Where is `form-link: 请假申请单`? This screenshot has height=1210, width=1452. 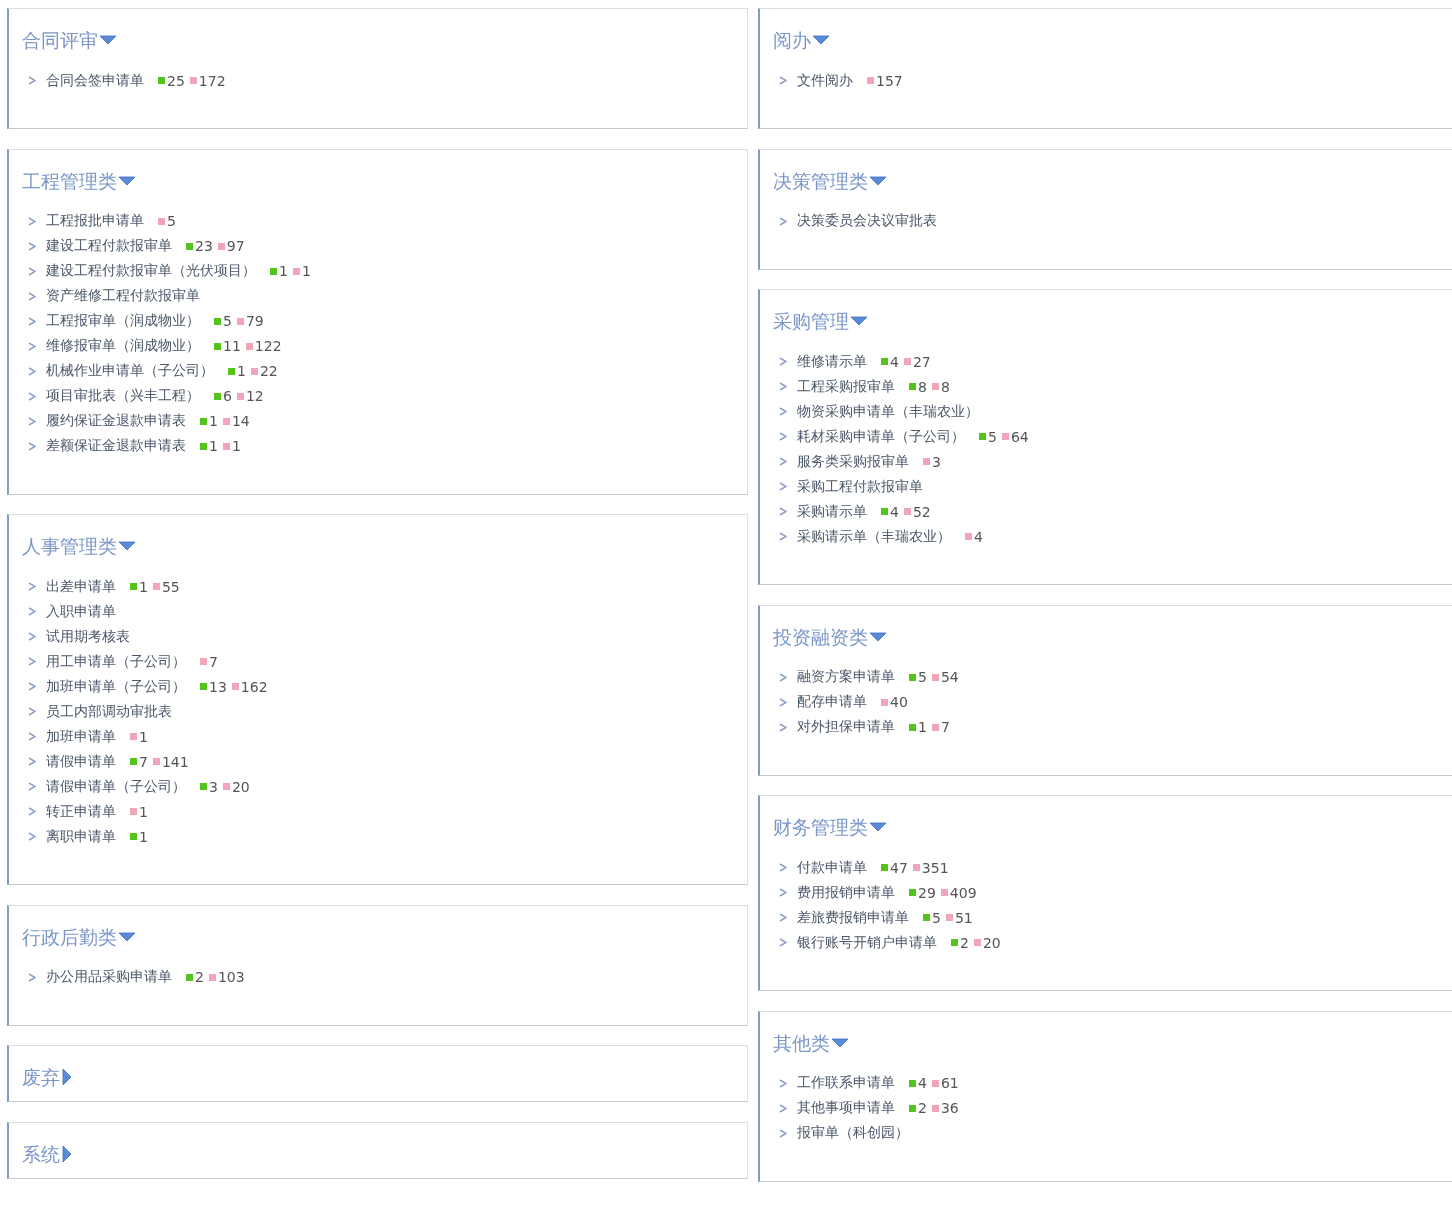 form-link: 请假申请单 is located at coordinates (81, 761).